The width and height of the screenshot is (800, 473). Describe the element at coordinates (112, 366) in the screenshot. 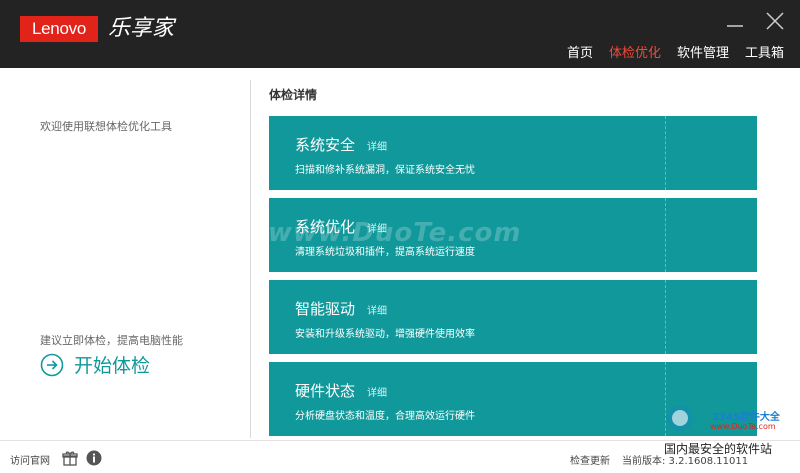

I see `start-checkup-label: 开始体检` at that location.